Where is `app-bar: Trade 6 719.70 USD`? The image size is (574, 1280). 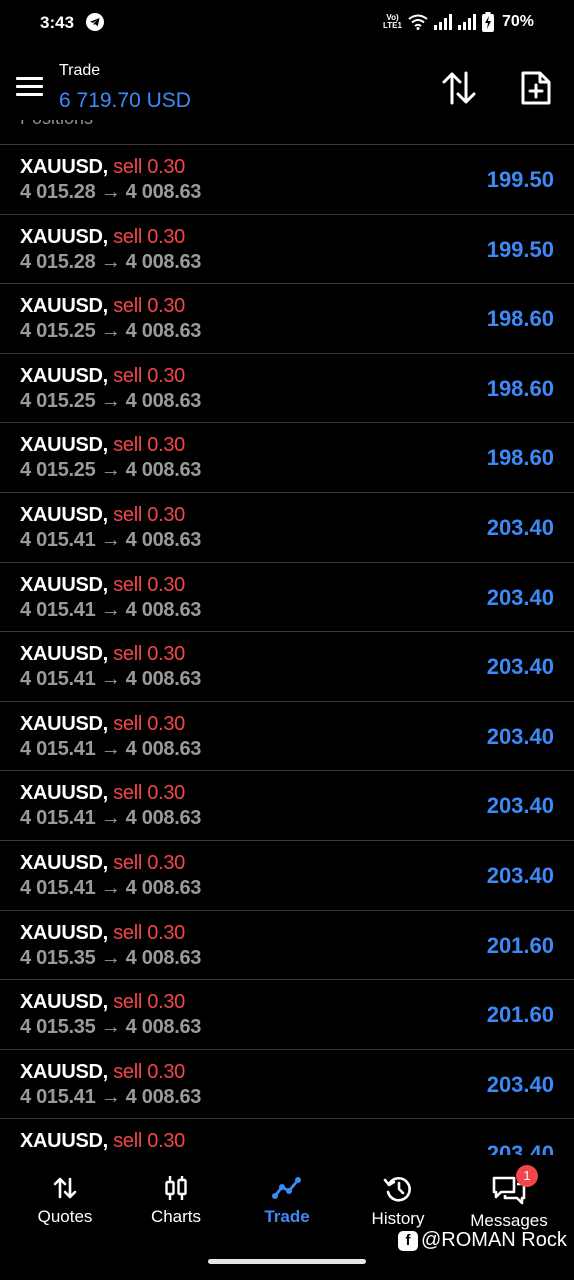
app-bar: Trade 6 719.70 USD is located at coordinates (287, 83).